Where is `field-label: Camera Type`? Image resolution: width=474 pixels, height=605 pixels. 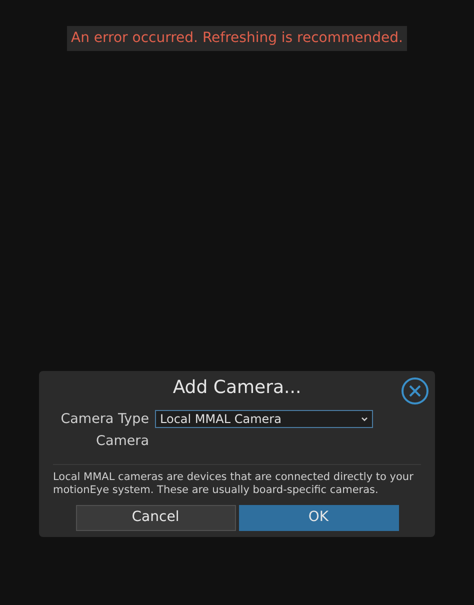
field-label: Camera Type is located at coordinates (104, 419).